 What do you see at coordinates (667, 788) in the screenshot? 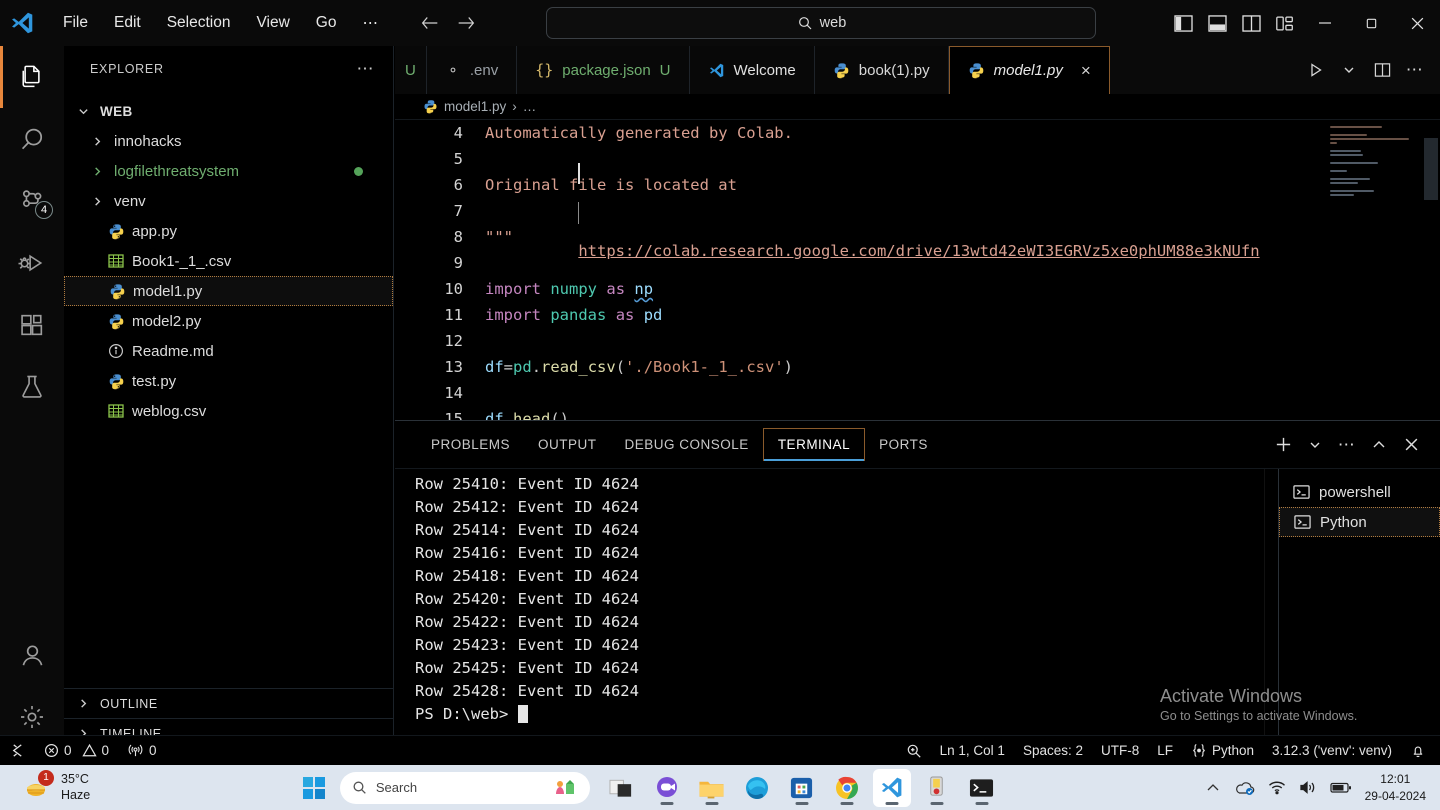
I see `copilot-icon` at bounding box center [667, 788].